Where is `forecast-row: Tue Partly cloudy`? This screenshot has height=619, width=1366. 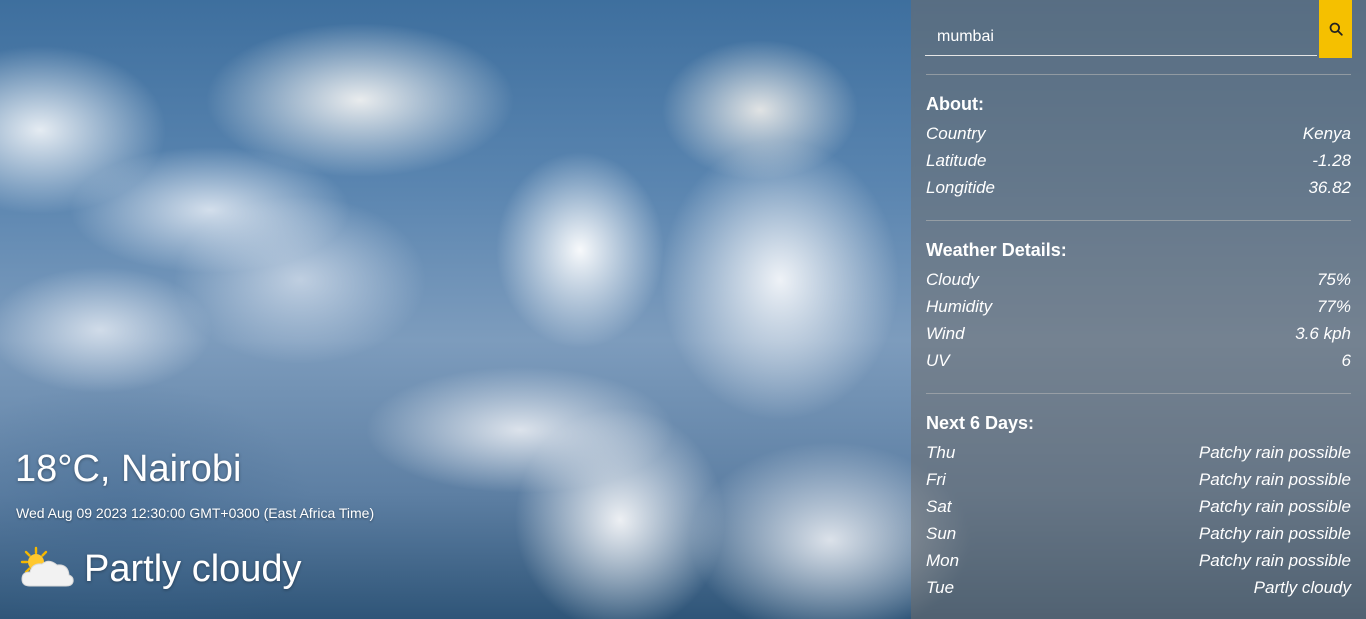
forecast-row: Tue Partly cloudy is located at coordinates (1138, 587).